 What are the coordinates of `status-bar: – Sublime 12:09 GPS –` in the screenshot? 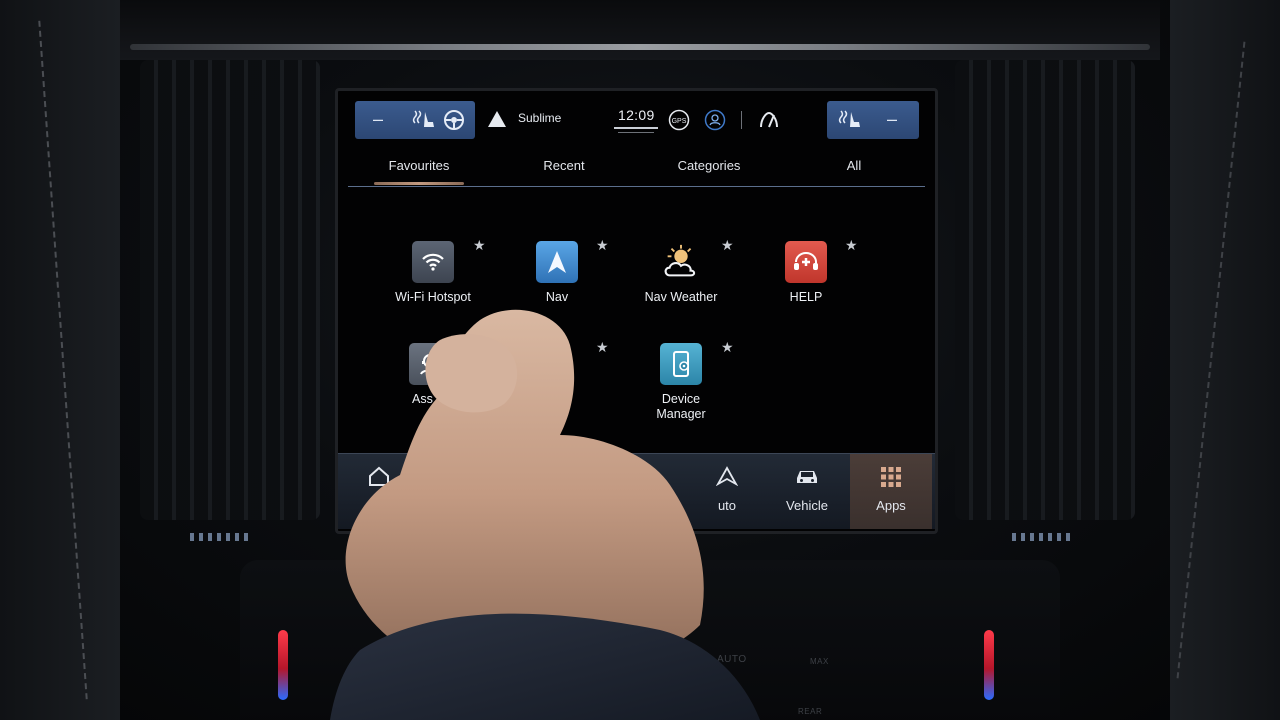 It's located at (636, 120).